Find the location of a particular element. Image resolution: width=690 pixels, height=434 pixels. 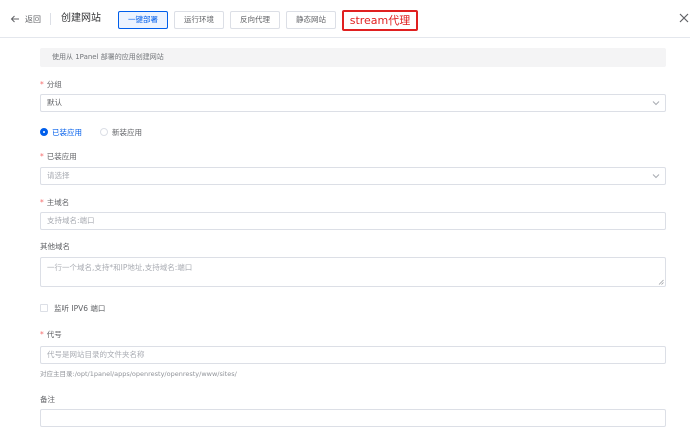

ipv6-checkbox: 监听 IPV6 端口 is located at coordinates (72, 308).